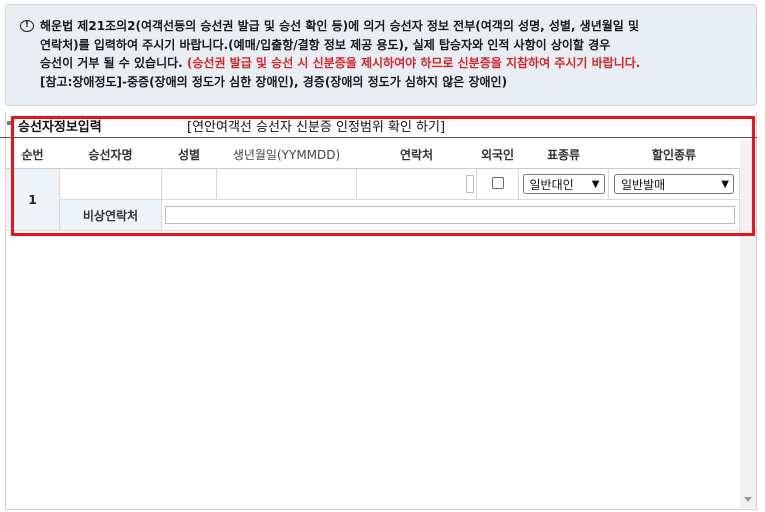 The width and height of the screenshot is (765, 512). Describe the element at coordinates (563, 154) in the screenshot. I see `header-ticket-type: 표종류` at that location.